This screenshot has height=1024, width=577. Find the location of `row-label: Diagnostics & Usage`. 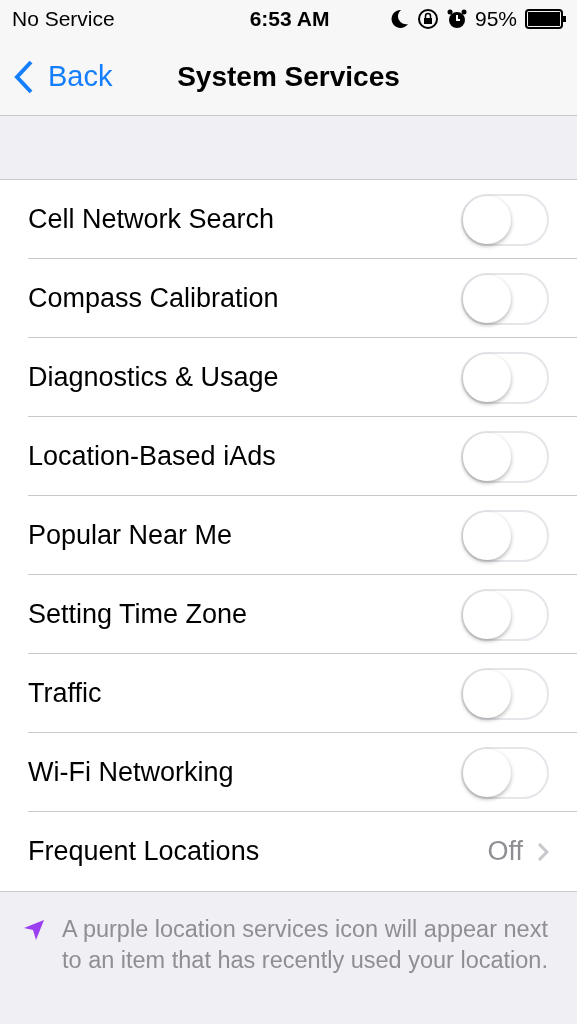

row-label: Diagnostics & Usage is located at coordinates (154, 377).